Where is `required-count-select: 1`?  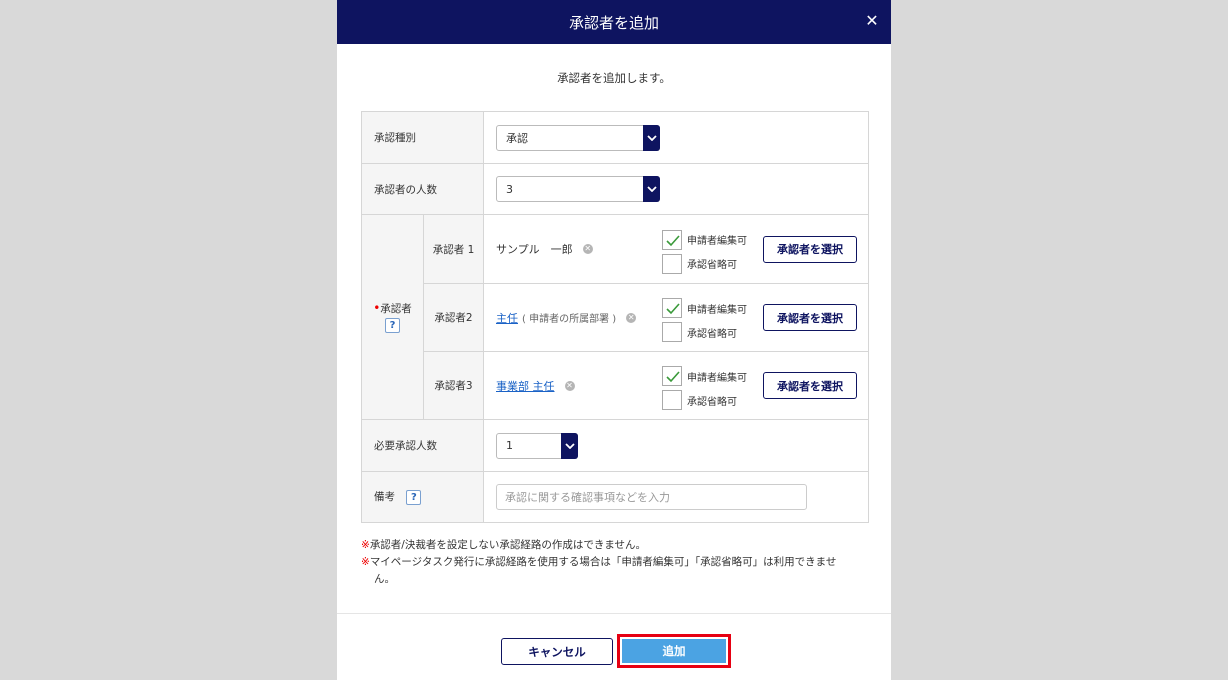
required-count-select: 1 is located at coordinates (537, 445).